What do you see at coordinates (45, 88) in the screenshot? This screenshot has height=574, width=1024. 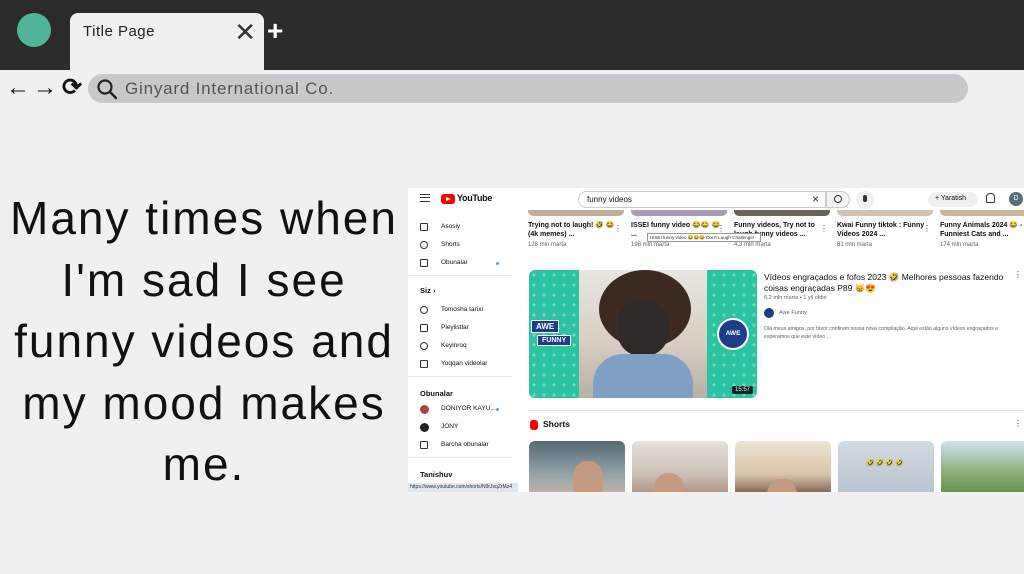 I see `forward-arrow-icon: →` at bounding box center [45, 88].